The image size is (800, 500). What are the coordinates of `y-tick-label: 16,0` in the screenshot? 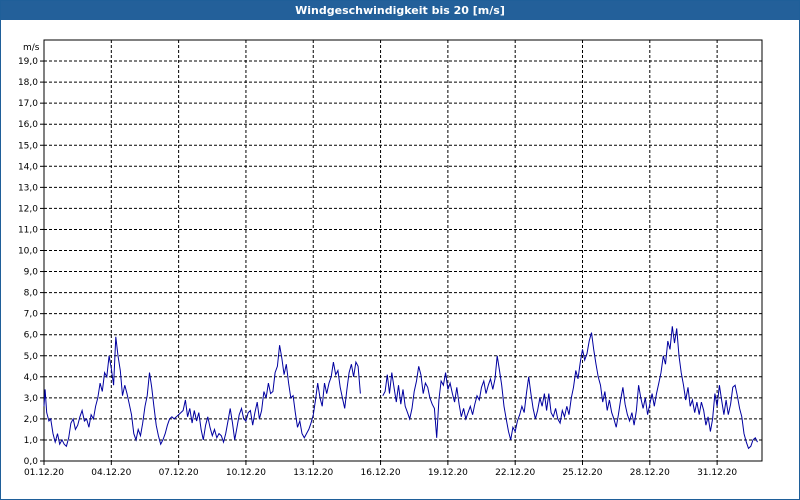 It's located at (28, 125).